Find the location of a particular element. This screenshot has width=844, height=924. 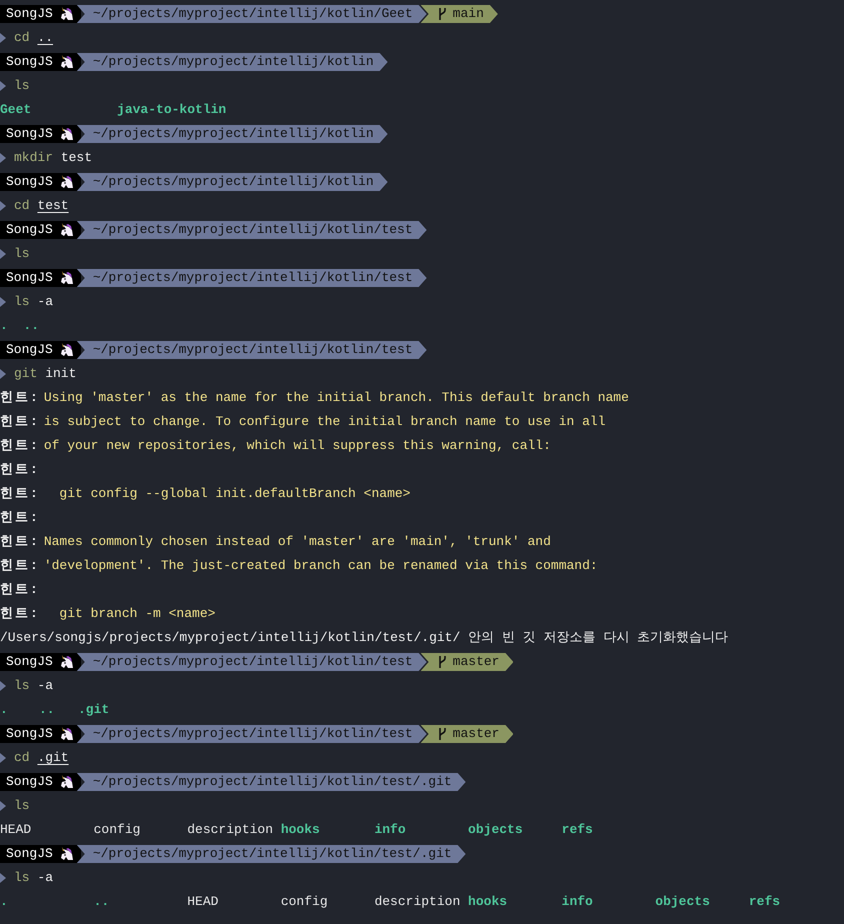

output-message: /Users/songjs/projects/myproject/intellij/kotlin/test/.git/ 안의 빈 깃 저장소를 다시 초기화했습니다 is located at coordinates (364, 638).